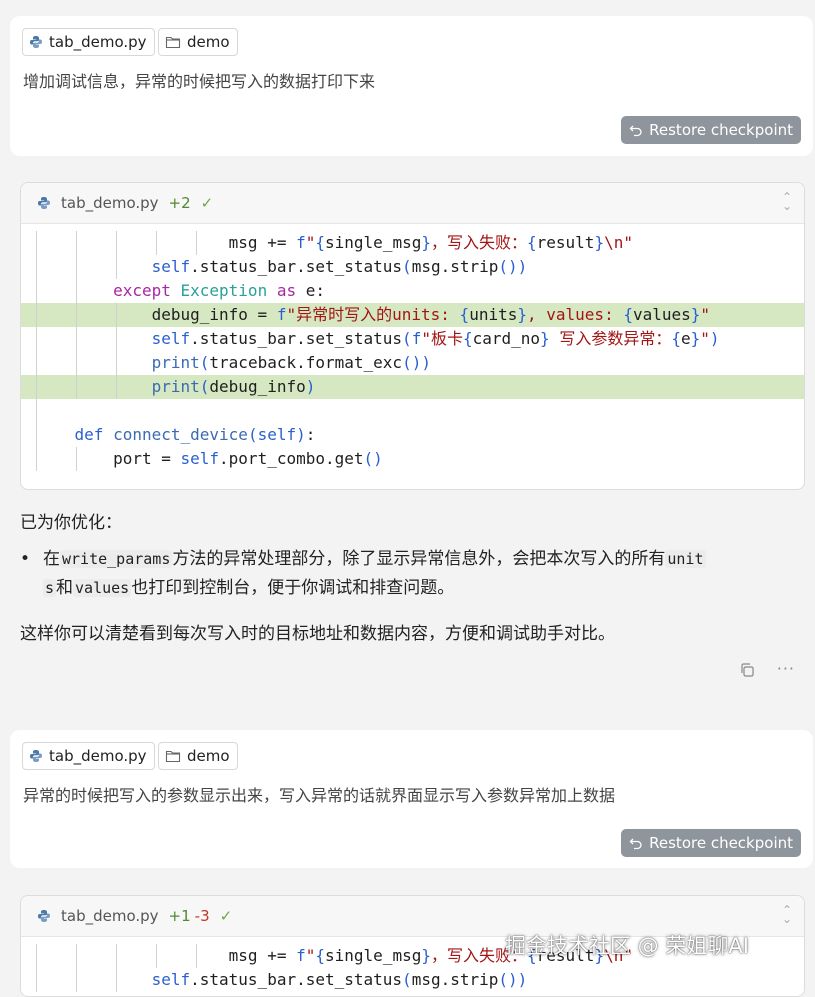  Describe the element at coordinates (317, 634) in the screenshot. I see `assistant-closing: 这样你可以清楚看到每次写入时的目标地址和数据内容，方便和调试助手对比。` at that location.